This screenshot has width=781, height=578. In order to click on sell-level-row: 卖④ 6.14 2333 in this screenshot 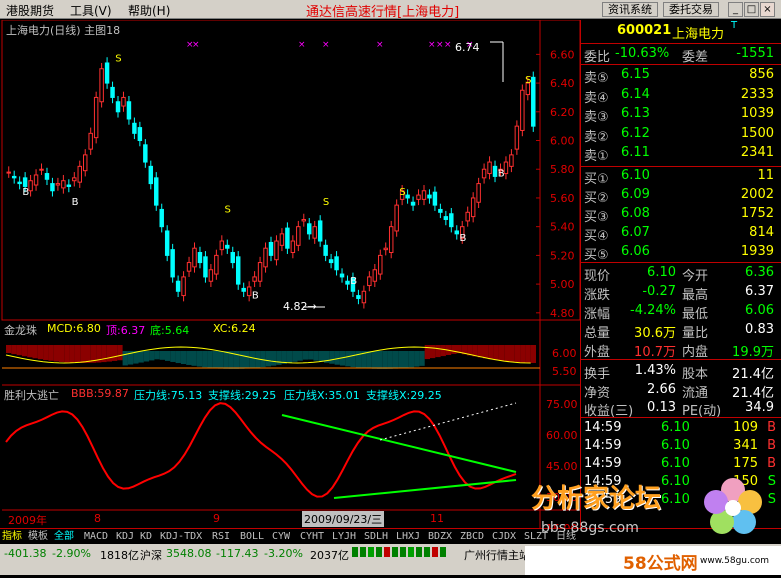, I will do `click(681, 96)`.